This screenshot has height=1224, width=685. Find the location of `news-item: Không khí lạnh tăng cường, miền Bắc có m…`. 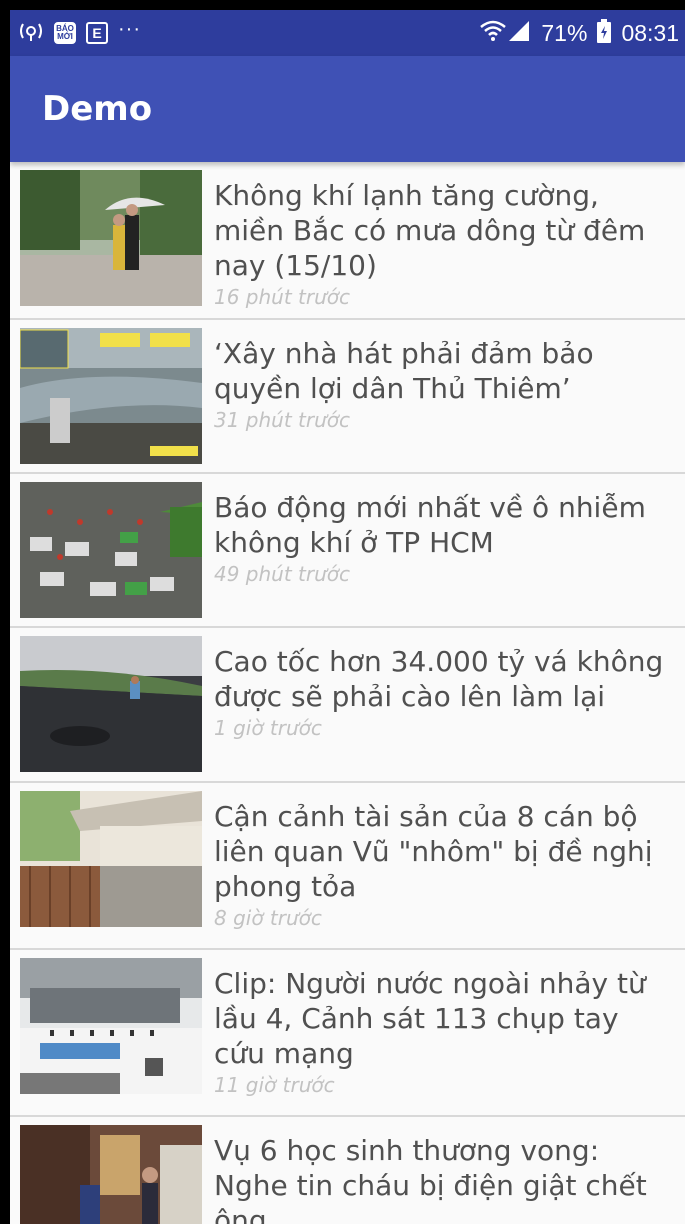

news-item: Không khí lạnh tăng cường, miền Bắc có m… is located at coordinates (347, 241).